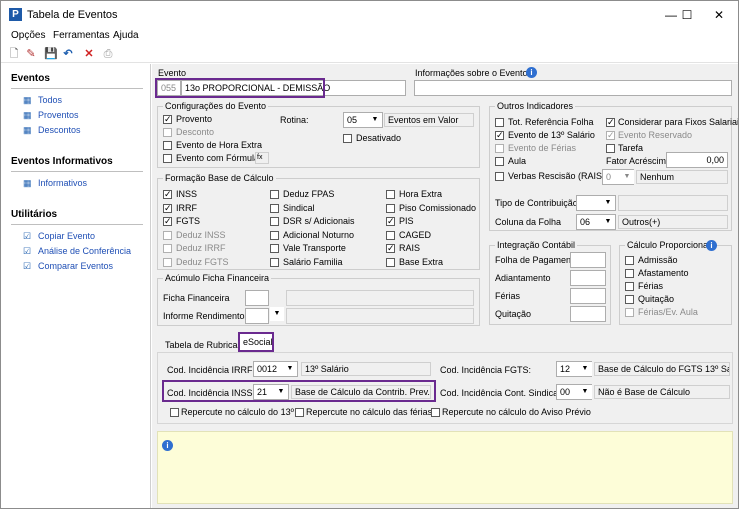 This screenshot has width=739, height=509. What do you see at coordinates (126, 35) in the screenshot?
I see `menu-ajuda: Ajuda` at bounding box center [126, 35].